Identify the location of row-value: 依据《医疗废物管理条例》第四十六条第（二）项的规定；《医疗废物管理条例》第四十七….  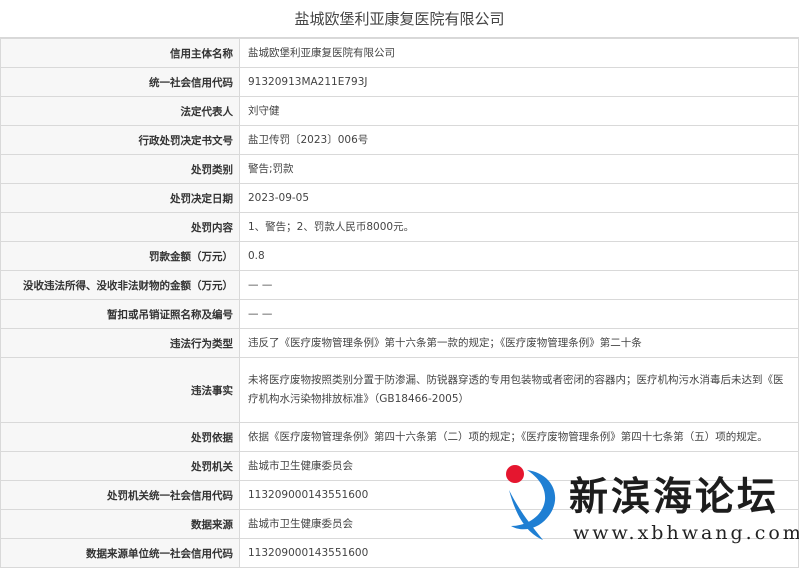
(519, 437).